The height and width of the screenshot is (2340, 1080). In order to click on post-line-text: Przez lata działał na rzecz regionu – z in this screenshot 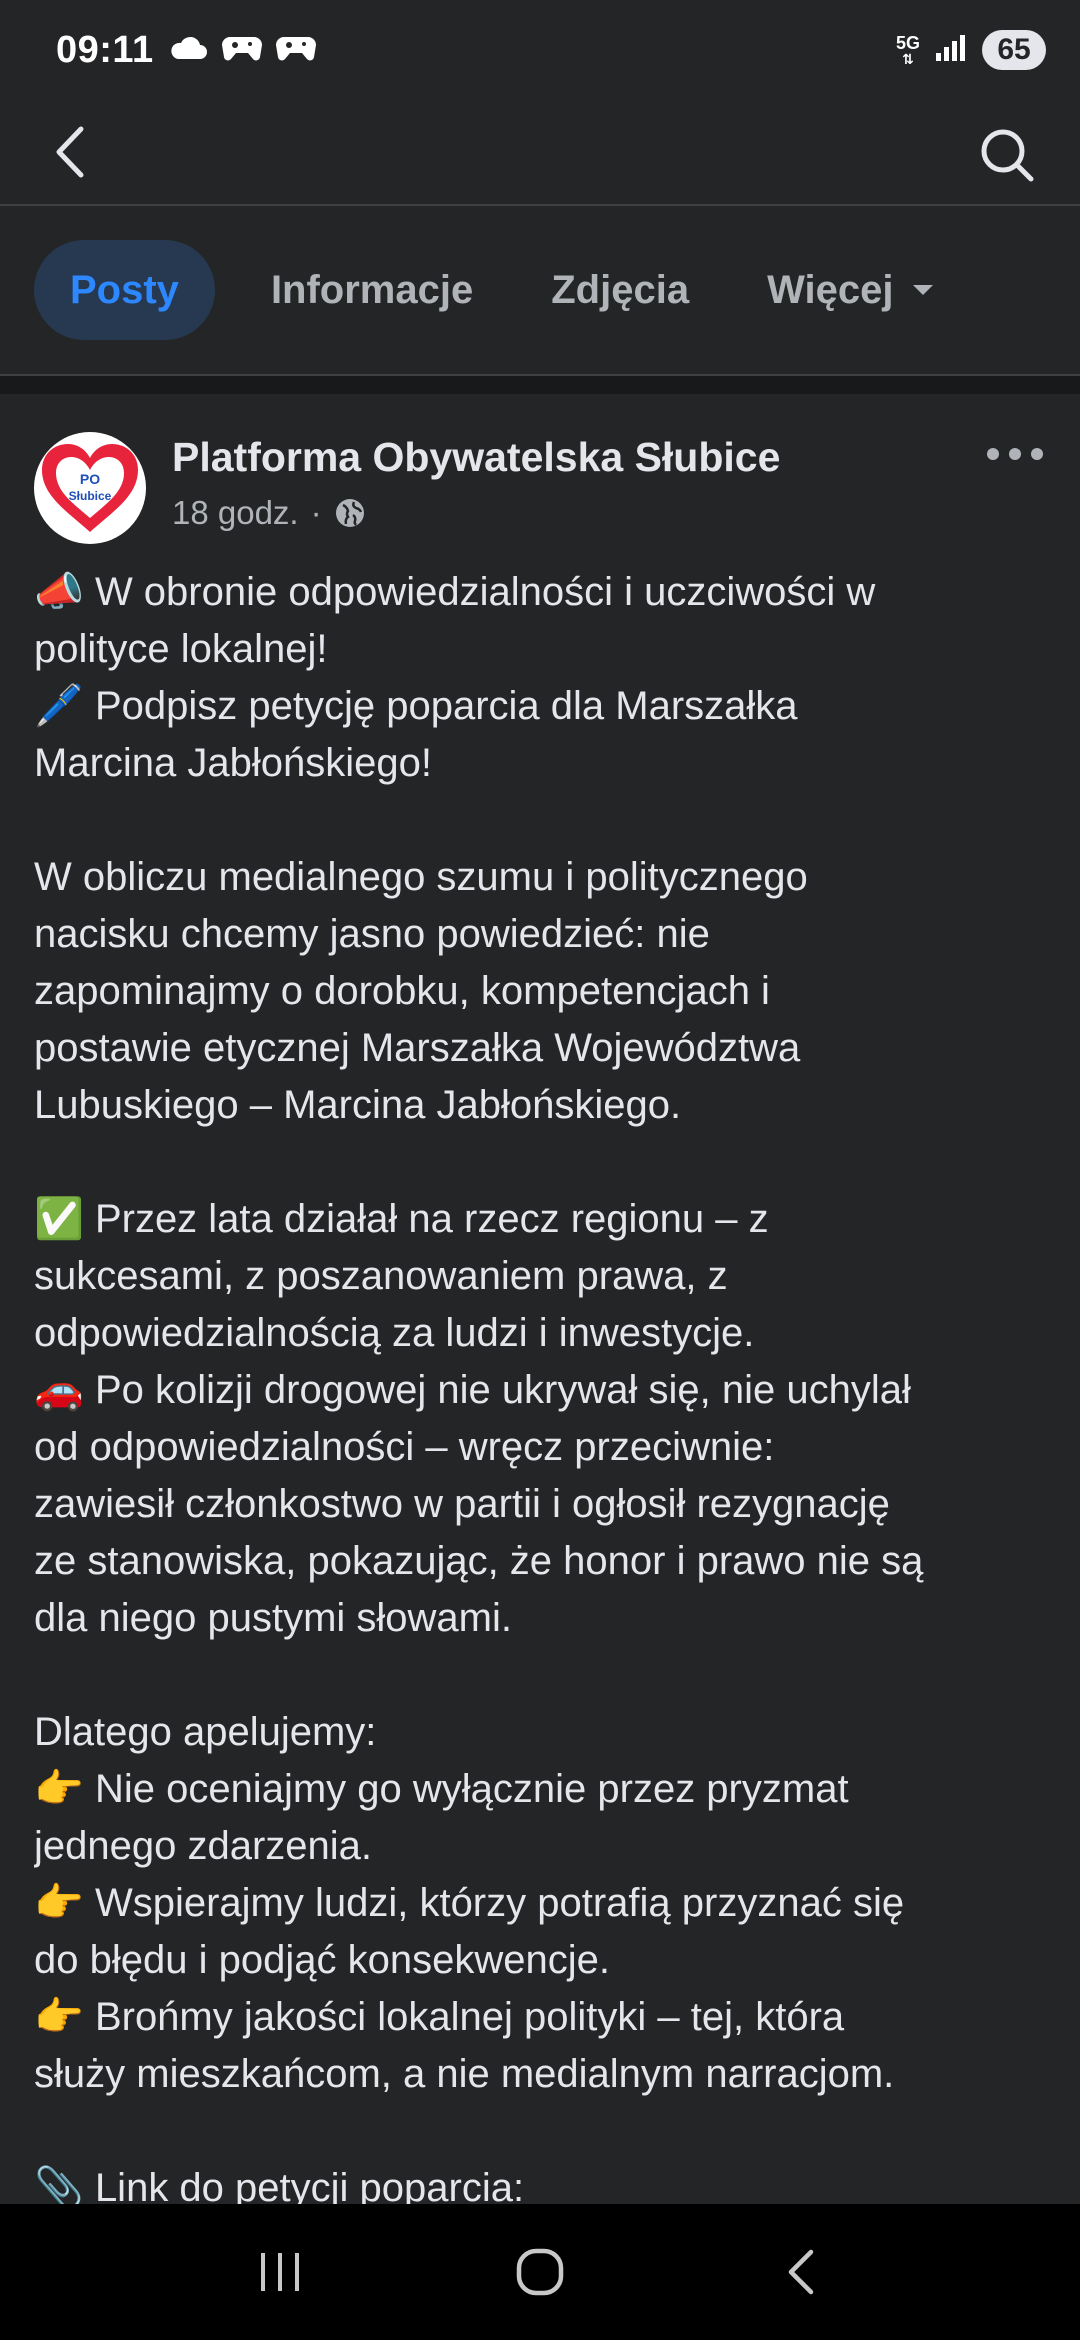, I will do `click(431, 1219)`.